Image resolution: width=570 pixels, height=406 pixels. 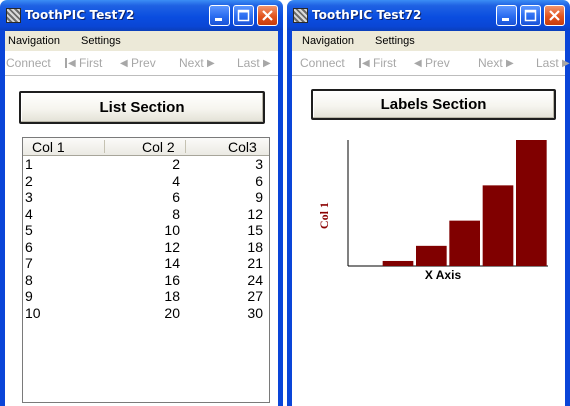 What do you see at coordinates (172, 246) in the screenshot?
I see `cell-col2: 12` at bounding box center [172, 246].